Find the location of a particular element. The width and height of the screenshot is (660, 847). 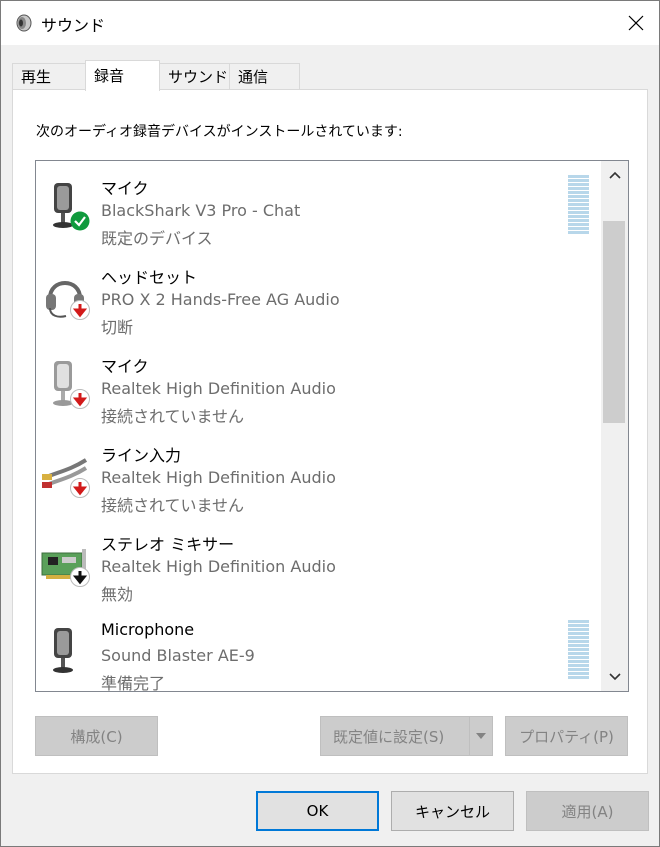

configure-button: 構成(C) is located at coordinates (96, 736).